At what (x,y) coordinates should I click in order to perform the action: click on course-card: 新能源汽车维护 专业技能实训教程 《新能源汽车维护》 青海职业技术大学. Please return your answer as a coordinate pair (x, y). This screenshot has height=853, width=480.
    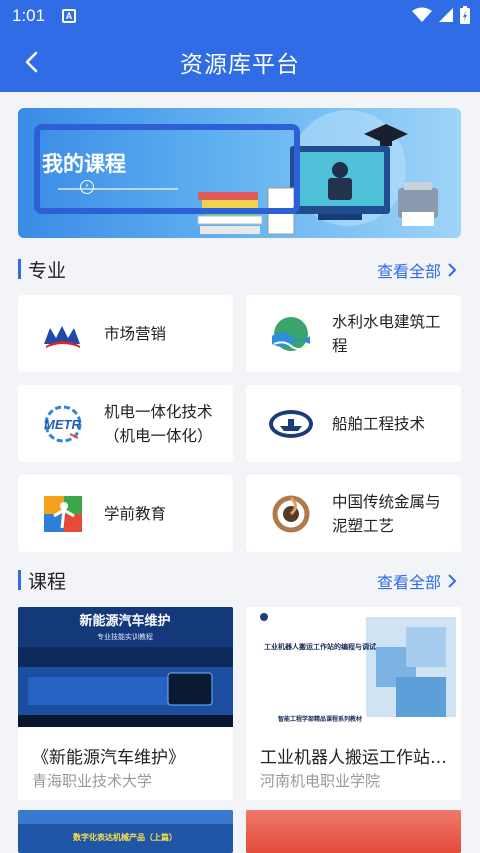
    Looking at the image, I should click on (125, 703).